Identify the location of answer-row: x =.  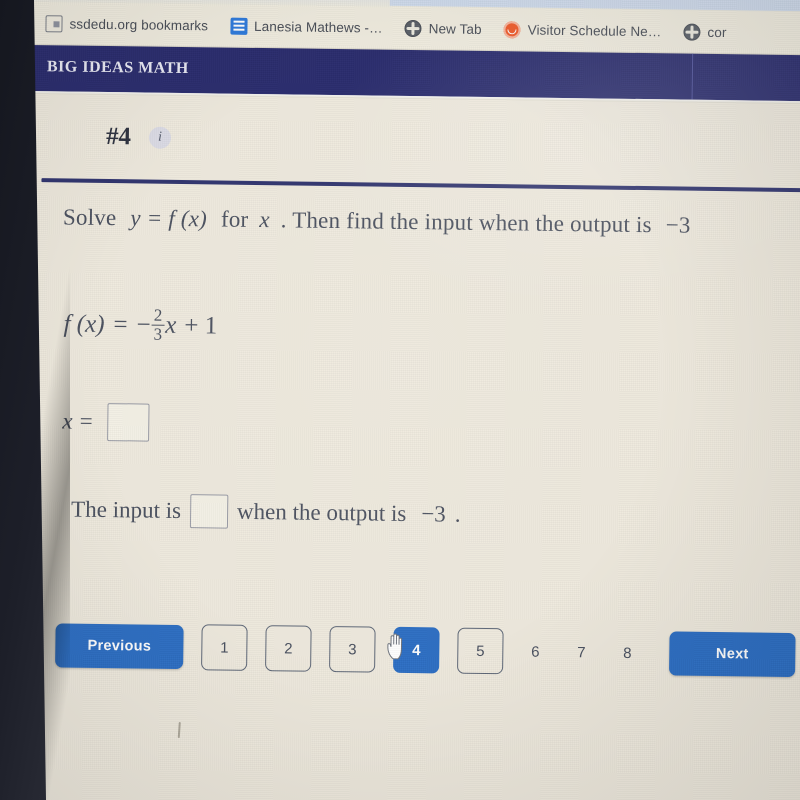
(106, 422).